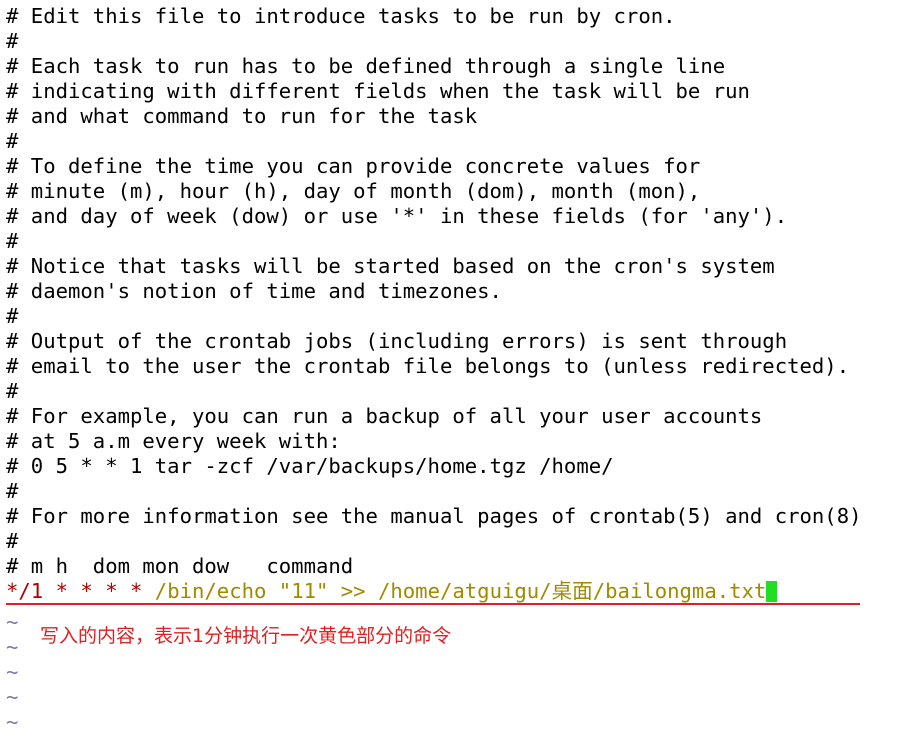 The image size is (914, 735). Describe the element at coordinates (12, 541) in the screenshot. I see `comment-line-22: #` at that location.